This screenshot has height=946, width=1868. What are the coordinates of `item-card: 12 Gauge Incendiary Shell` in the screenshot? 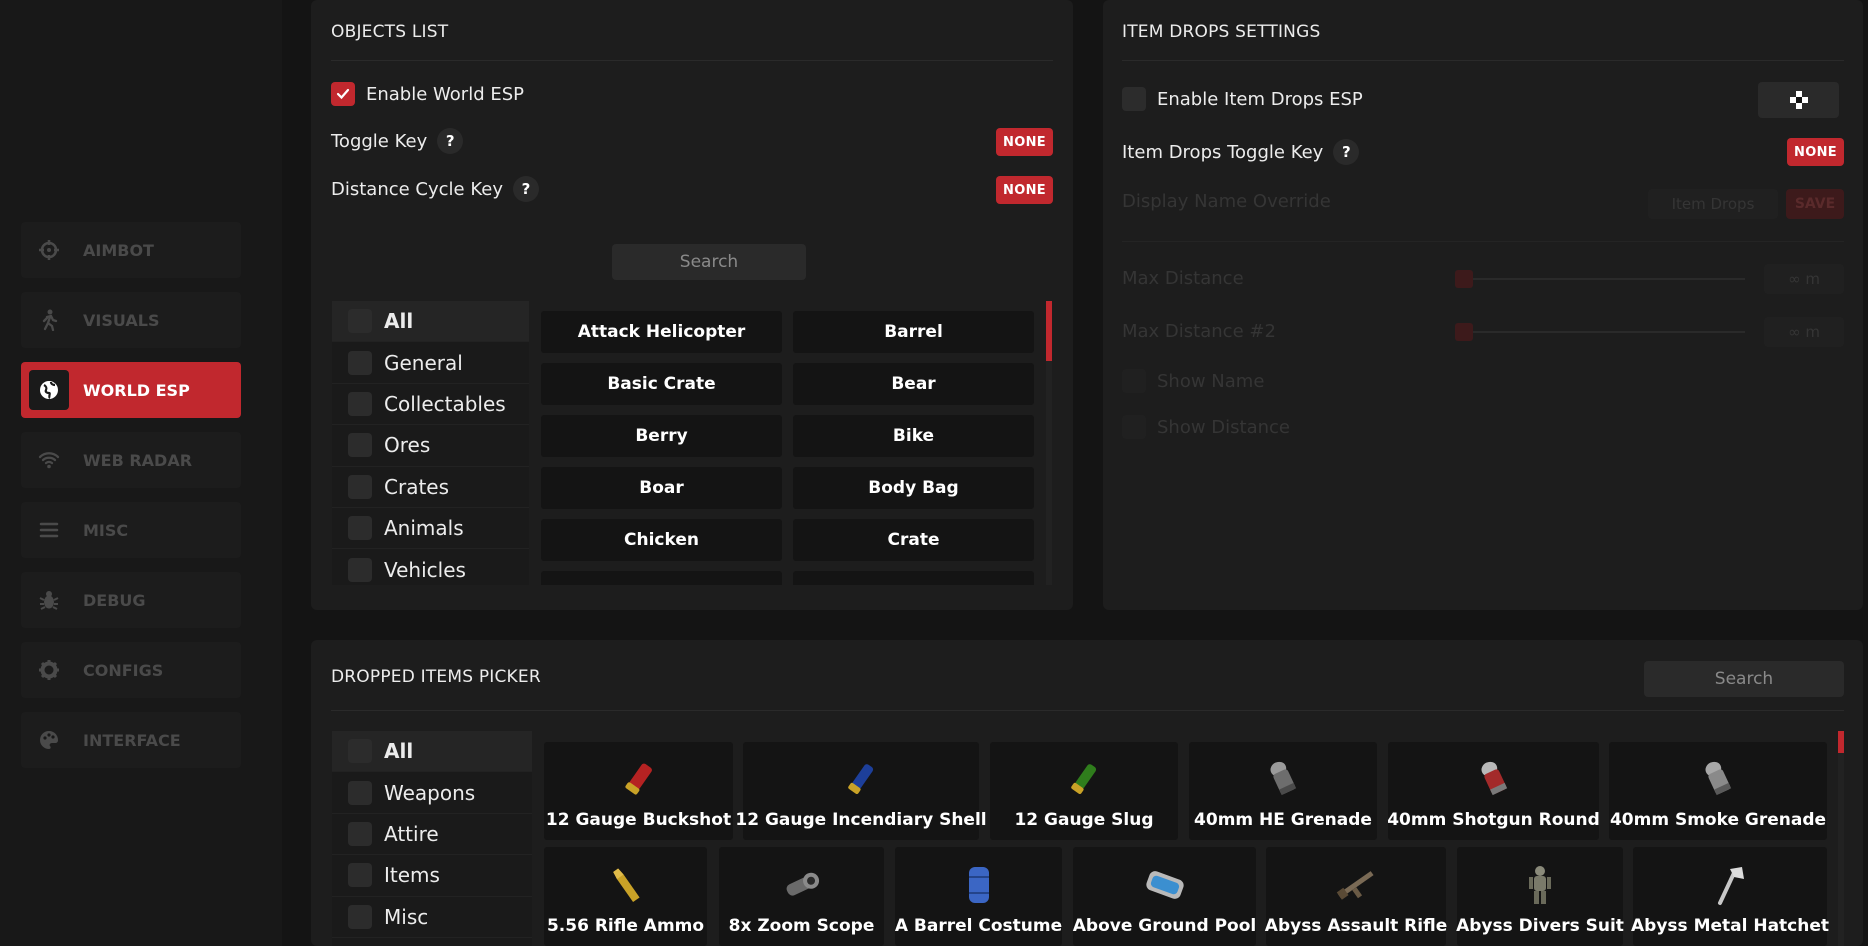 It's located at (861, 791).